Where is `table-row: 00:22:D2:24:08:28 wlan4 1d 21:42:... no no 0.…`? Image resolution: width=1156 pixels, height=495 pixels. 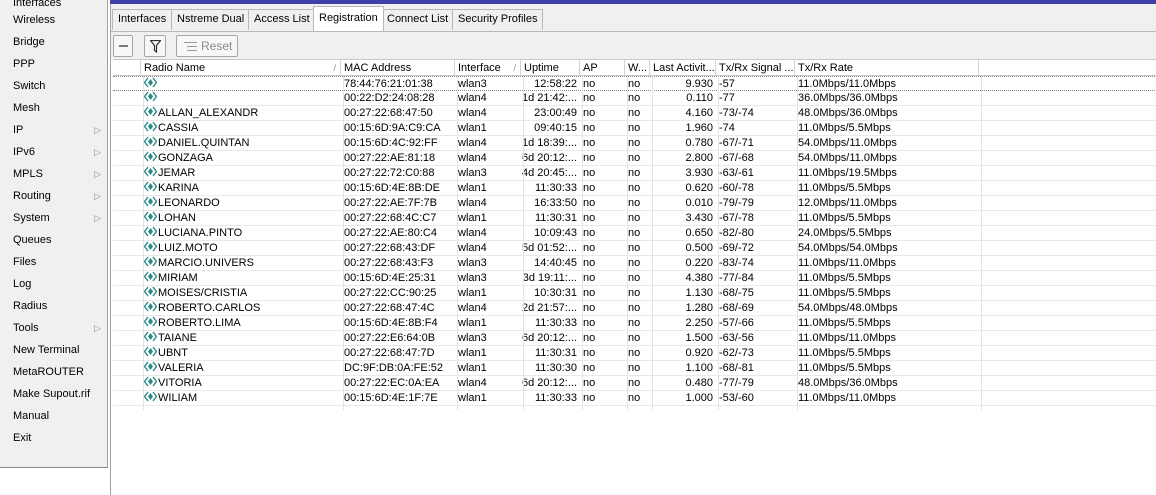
table-row: 00:22:D2:24:08:28 wlan4 1d 21:42:... no no 0.… is located at coordinates (634, 98).